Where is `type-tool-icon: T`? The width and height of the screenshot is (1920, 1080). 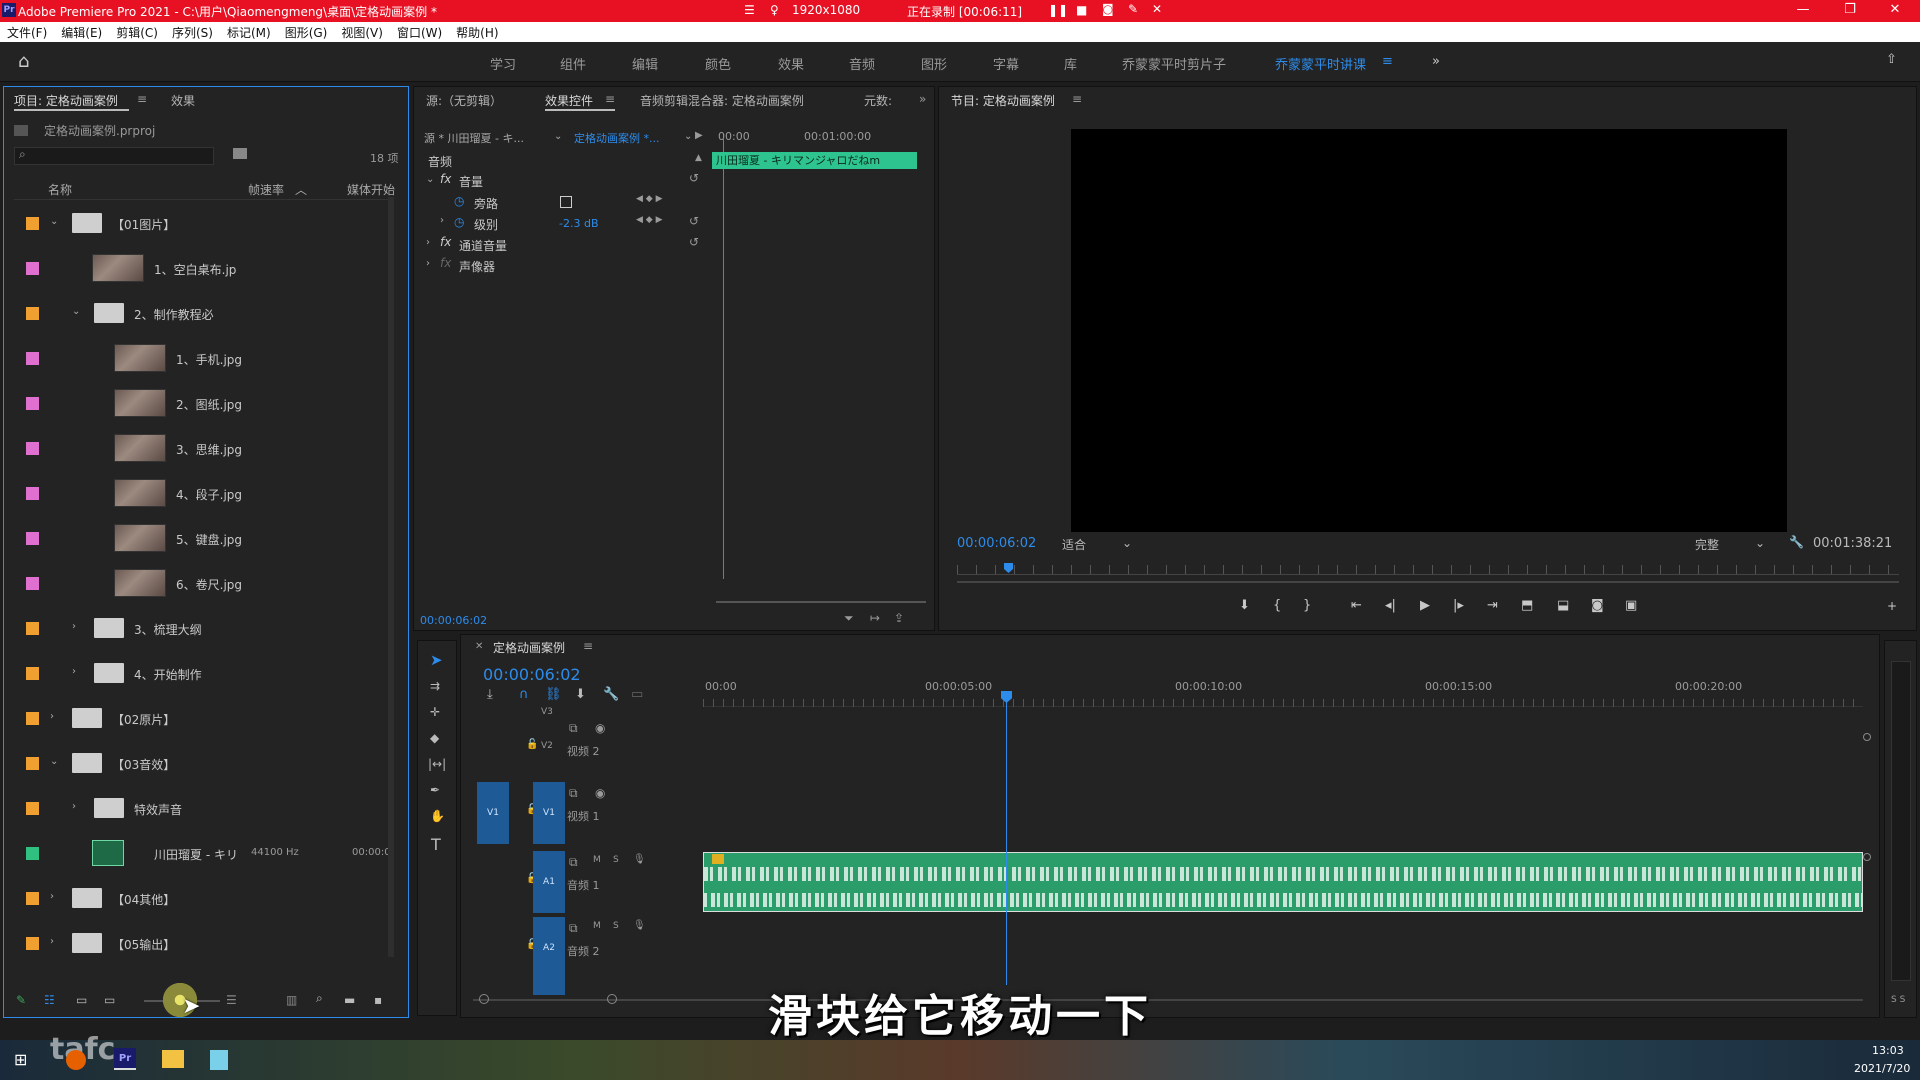 type-tool-icon: T is located at coordinates (436, 844).